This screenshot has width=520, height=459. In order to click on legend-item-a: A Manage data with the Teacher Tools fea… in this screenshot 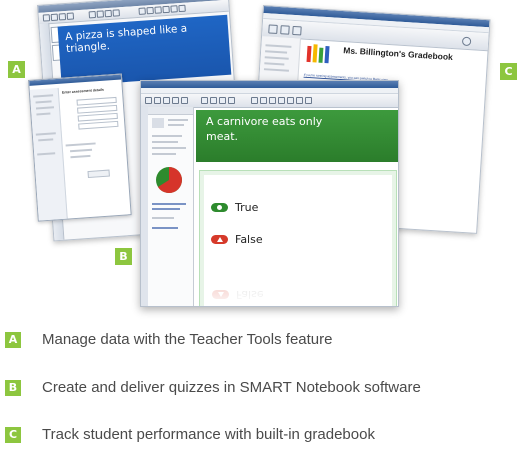, I will do `click(168, 339)`.